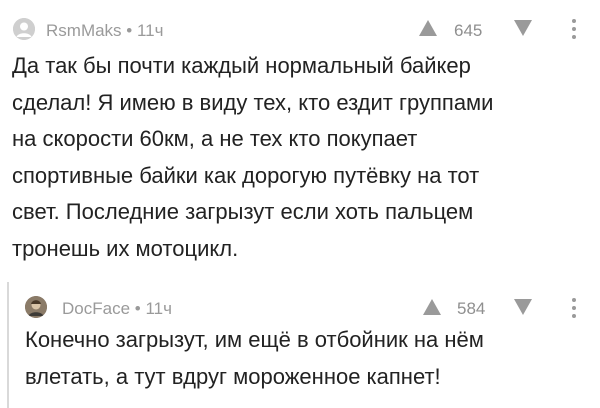 The width and height of the screenshot is (600, 408). I want to click on comment-text-line: влетать, а тут вдруг мороженное капнет!, so click(233, 376).